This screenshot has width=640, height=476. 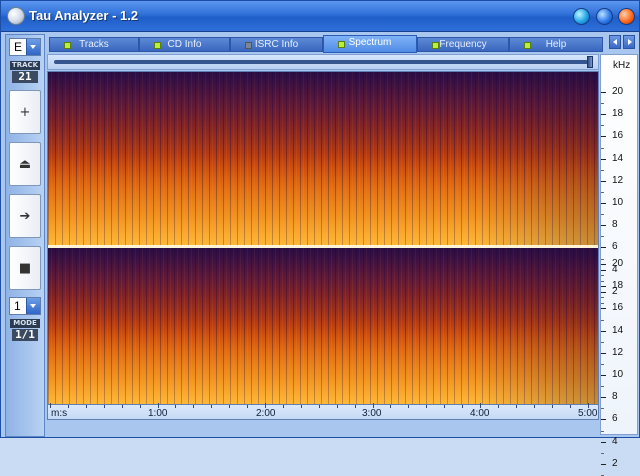 What do you see at coordinates (184, 44) in the screenshot?
I see `tab-cd-info: CD Info` at bounding box center [184, 44].